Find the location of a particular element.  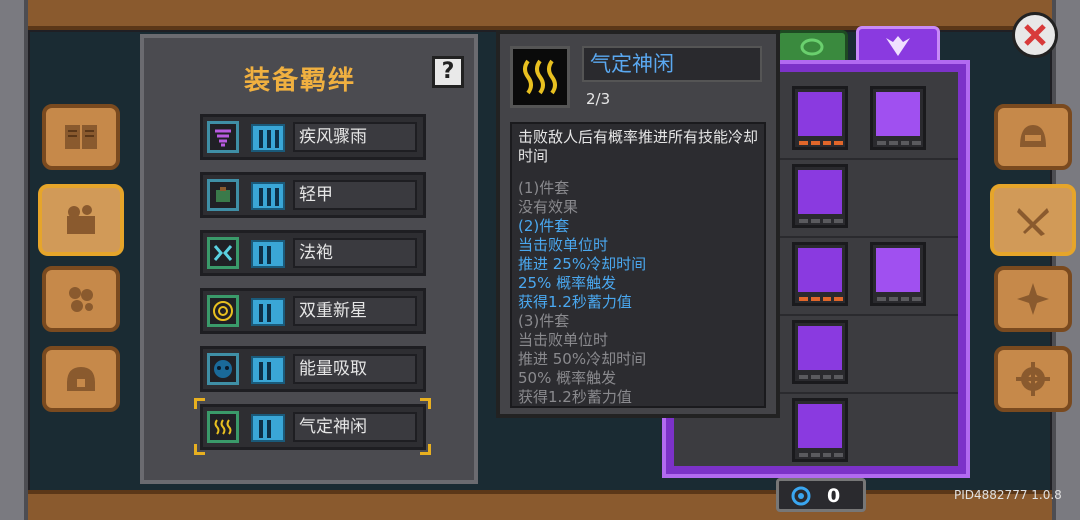

heal-cross-icon is located at coordinates (898, 114).